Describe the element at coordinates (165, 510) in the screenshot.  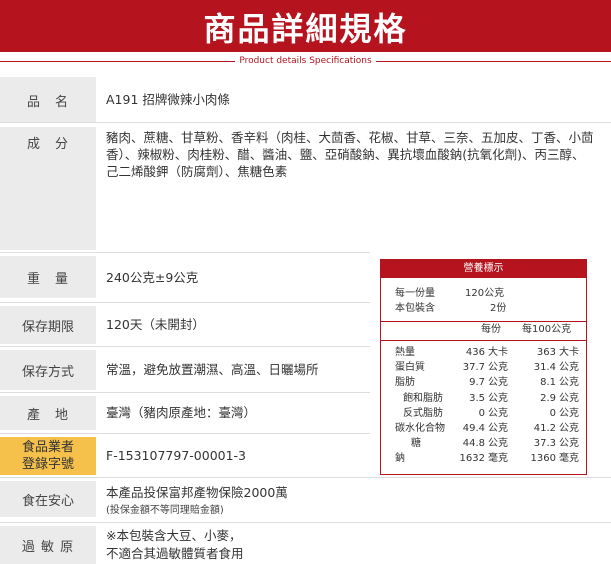
I see `safety-note: (投保金額不等同理賠金額)` at that location.